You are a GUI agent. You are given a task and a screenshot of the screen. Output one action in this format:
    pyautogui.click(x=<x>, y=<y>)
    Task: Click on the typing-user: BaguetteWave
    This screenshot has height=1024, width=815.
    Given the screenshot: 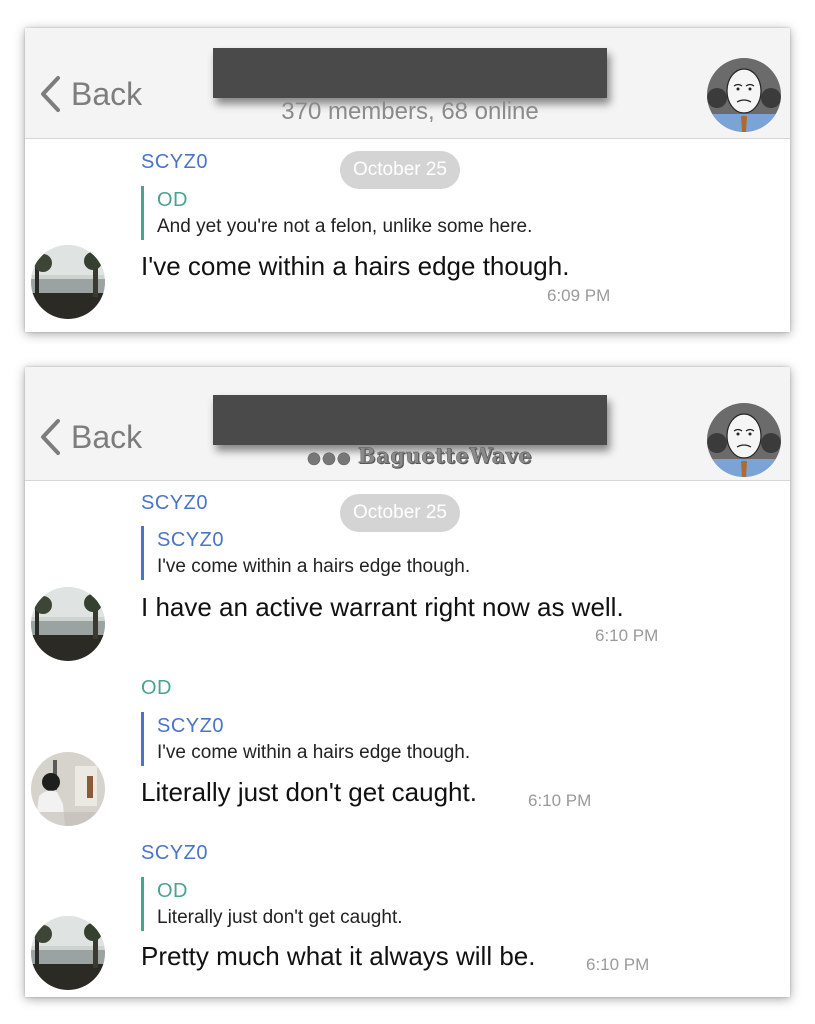 What is the action you would take?
    pyautogui.click(x=445, y=455)
    